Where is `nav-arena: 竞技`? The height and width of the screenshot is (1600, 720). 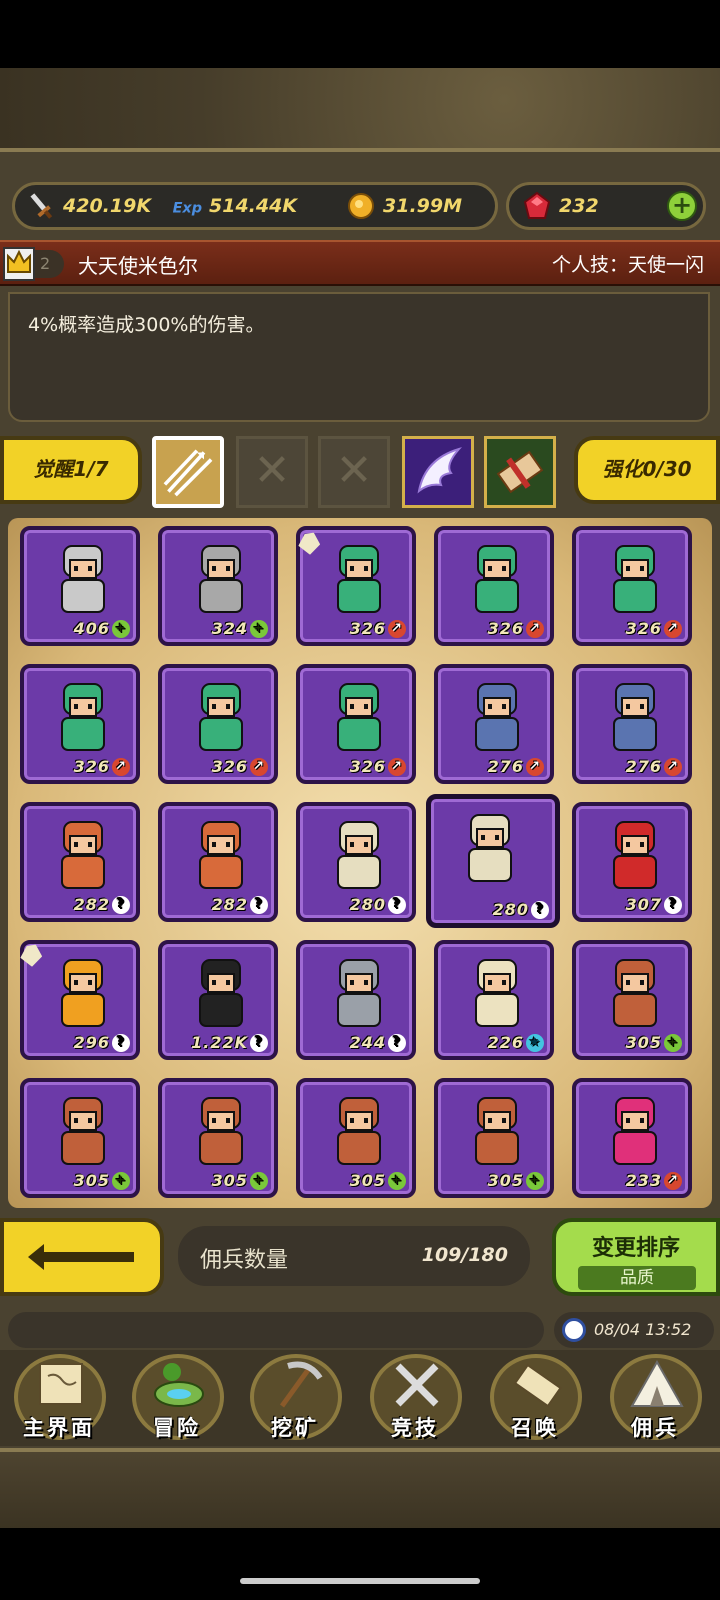
nav-arena: 竞技 is located at coordinates (415, 1398).